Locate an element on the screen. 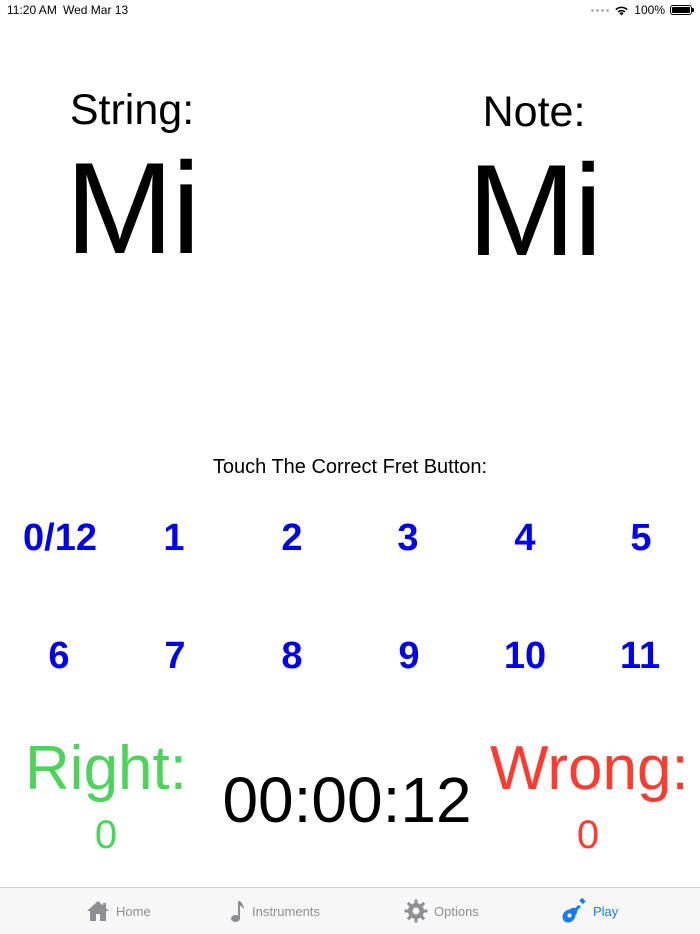 The width and height of the screenshot is (700, 934). note-title: Note: is located at coordinates (534, 112).